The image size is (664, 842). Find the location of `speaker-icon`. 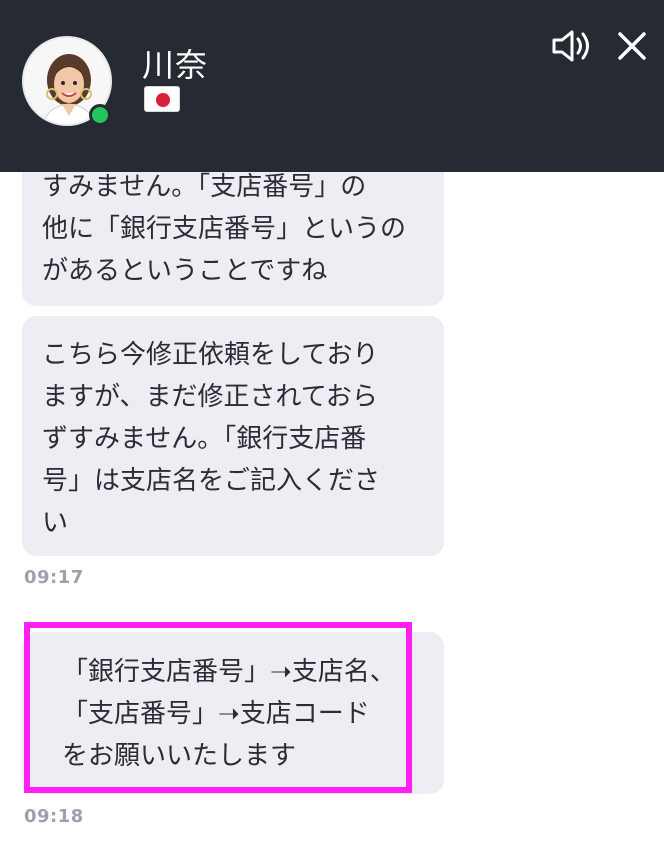

speaker-icon is located at coordinates (572, 46).